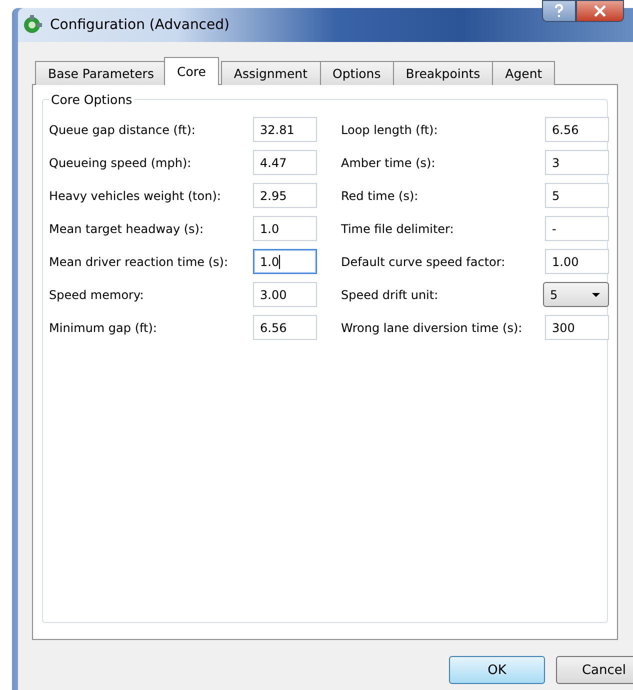 The height and width of the screenshot is (690, 633). I want to click on field-label: Heavy vehicles weight (ton):, so click(135, 195).